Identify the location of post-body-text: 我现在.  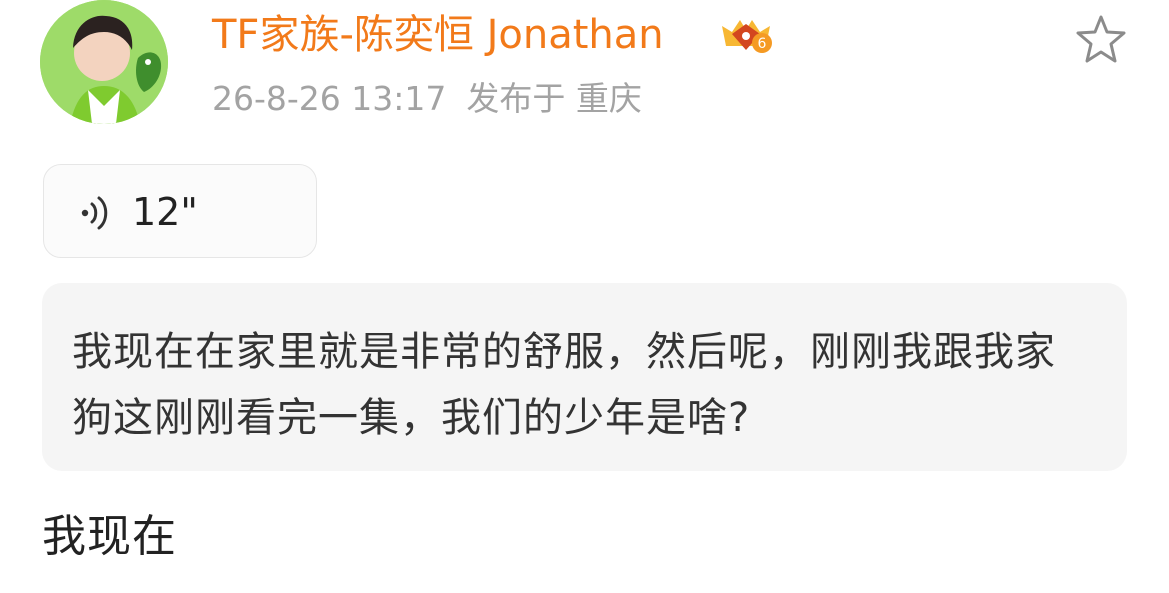
(109, 536).